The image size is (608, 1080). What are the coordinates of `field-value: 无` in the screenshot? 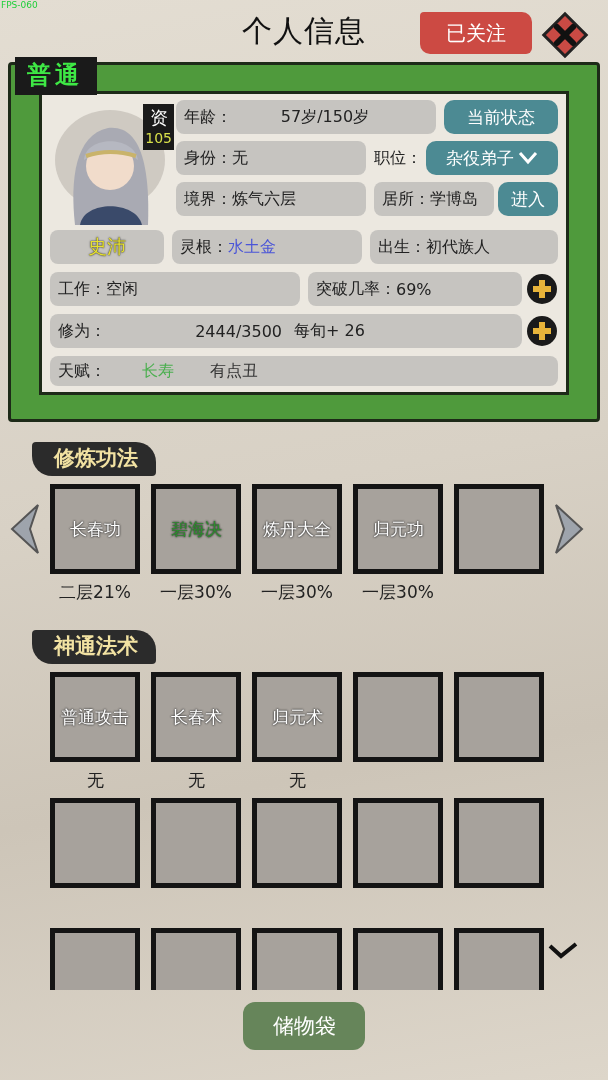 It's located at (240, 158).